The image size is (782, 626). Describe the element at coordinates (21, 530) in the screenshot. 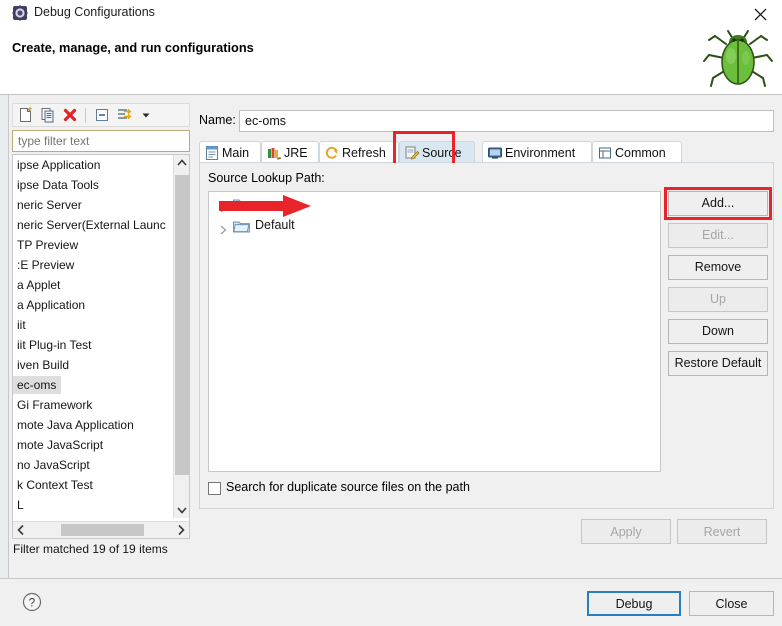

I see `chevron-left-icon` at that location.